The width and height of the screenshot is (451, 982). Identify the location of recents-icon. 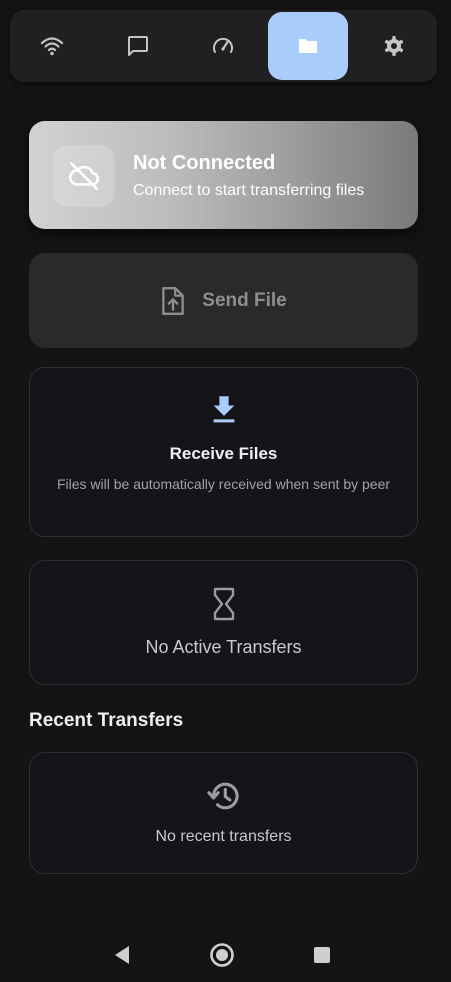
(322, 955).